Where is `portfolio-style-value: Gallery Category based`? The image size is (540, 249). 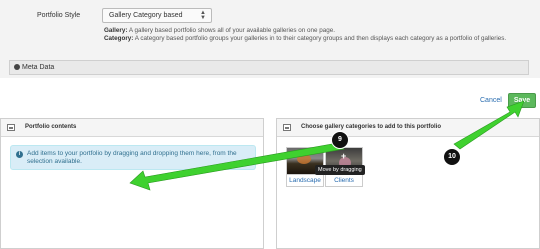
portfolio-style-value: Gallery Category based is located at coordinates (146, 15).